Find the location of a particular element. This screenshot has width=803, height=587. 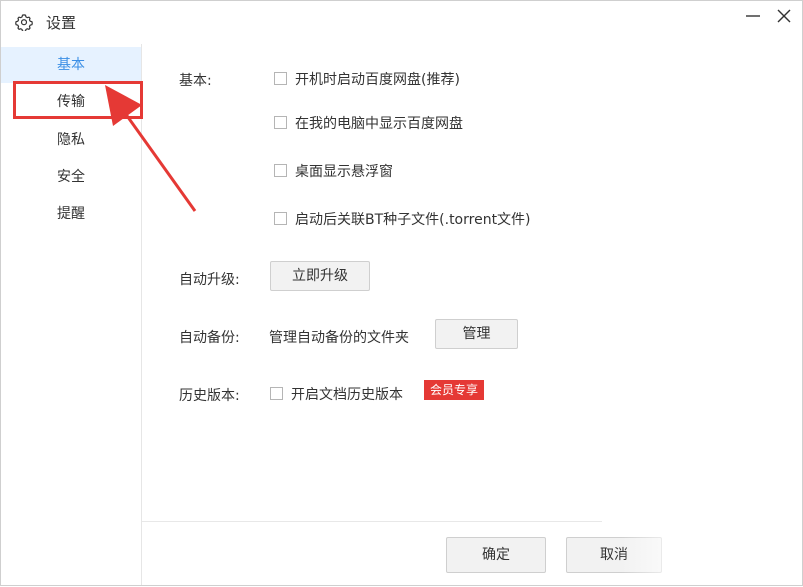

title-bar: 设置 is located at coordinates (401, 22).